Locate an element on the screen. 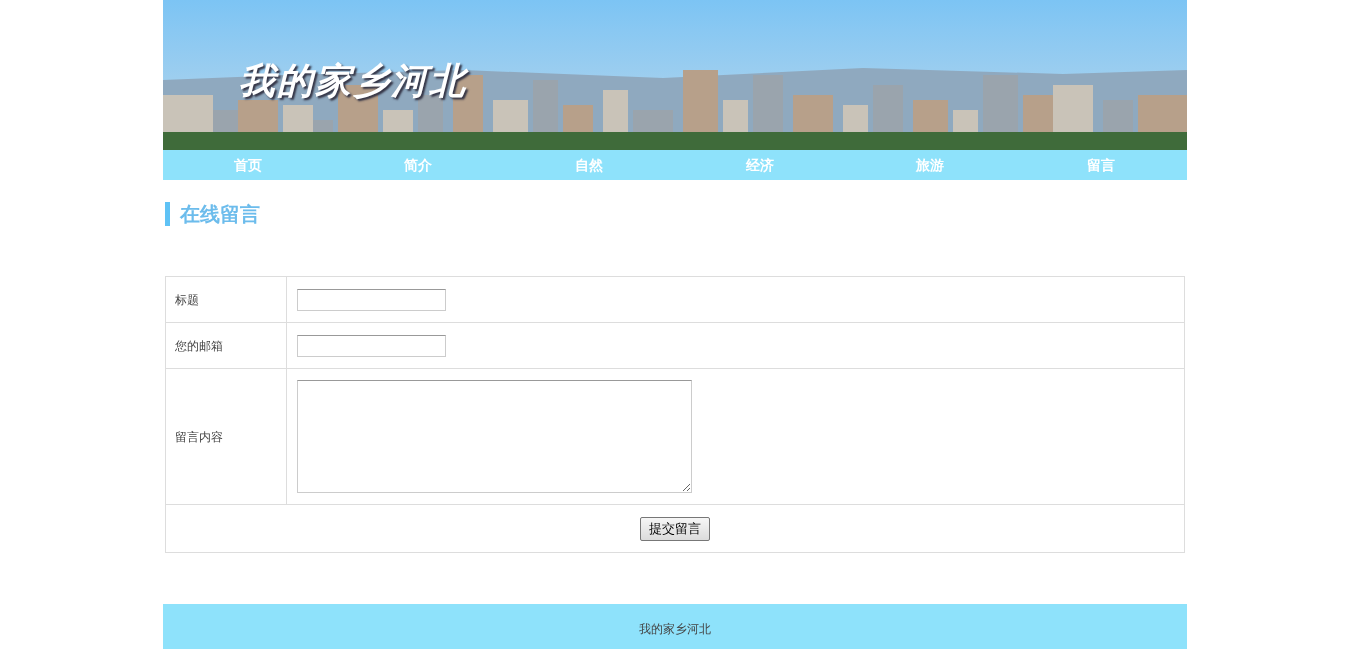 This screenshot has width=1349, height=649. message-textarea is located at coordinates (494, 436).